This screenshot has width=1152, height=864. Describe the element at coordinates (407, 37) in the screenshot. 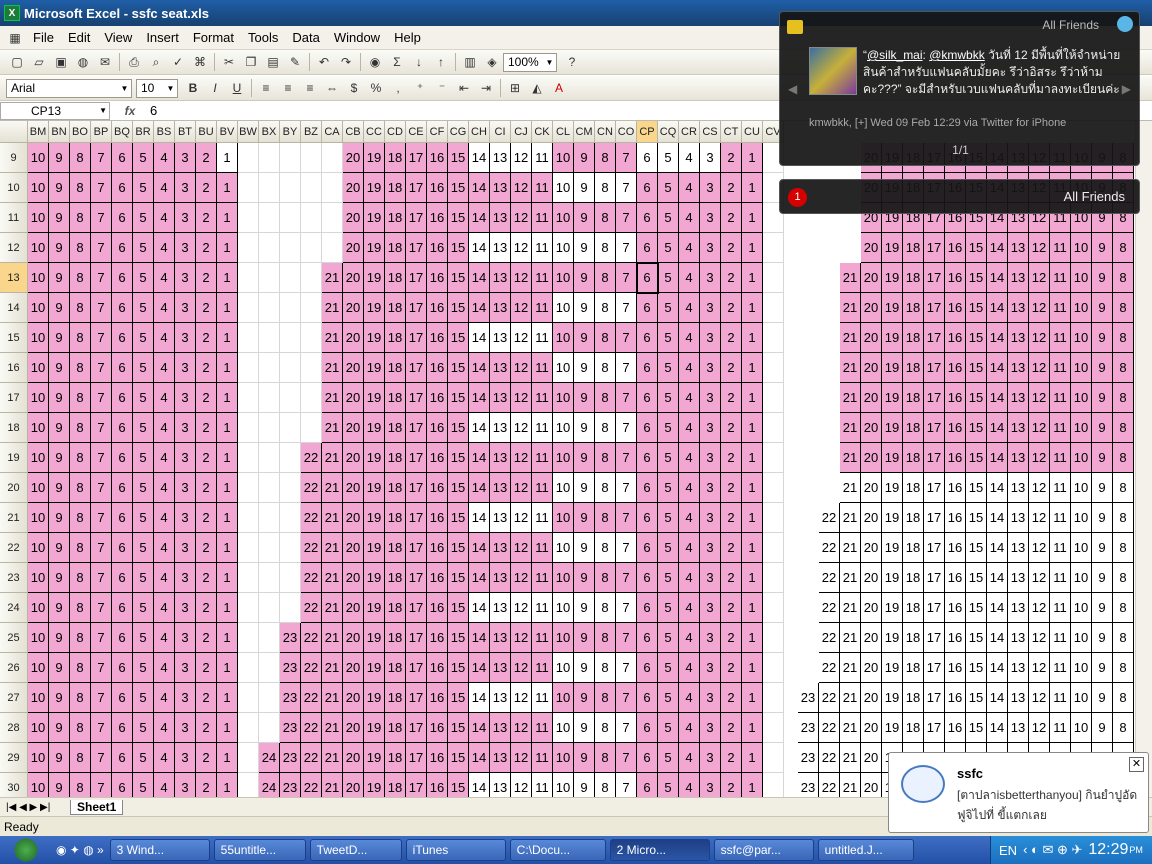

I see `menu-help: Help` at that location.